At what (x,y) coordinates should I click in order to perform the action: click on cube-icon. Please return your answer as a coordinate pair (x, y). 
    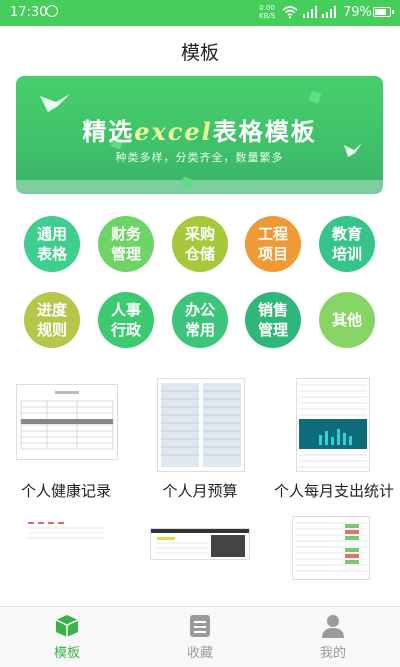
    Looking at the image, I should click on (67, 626).